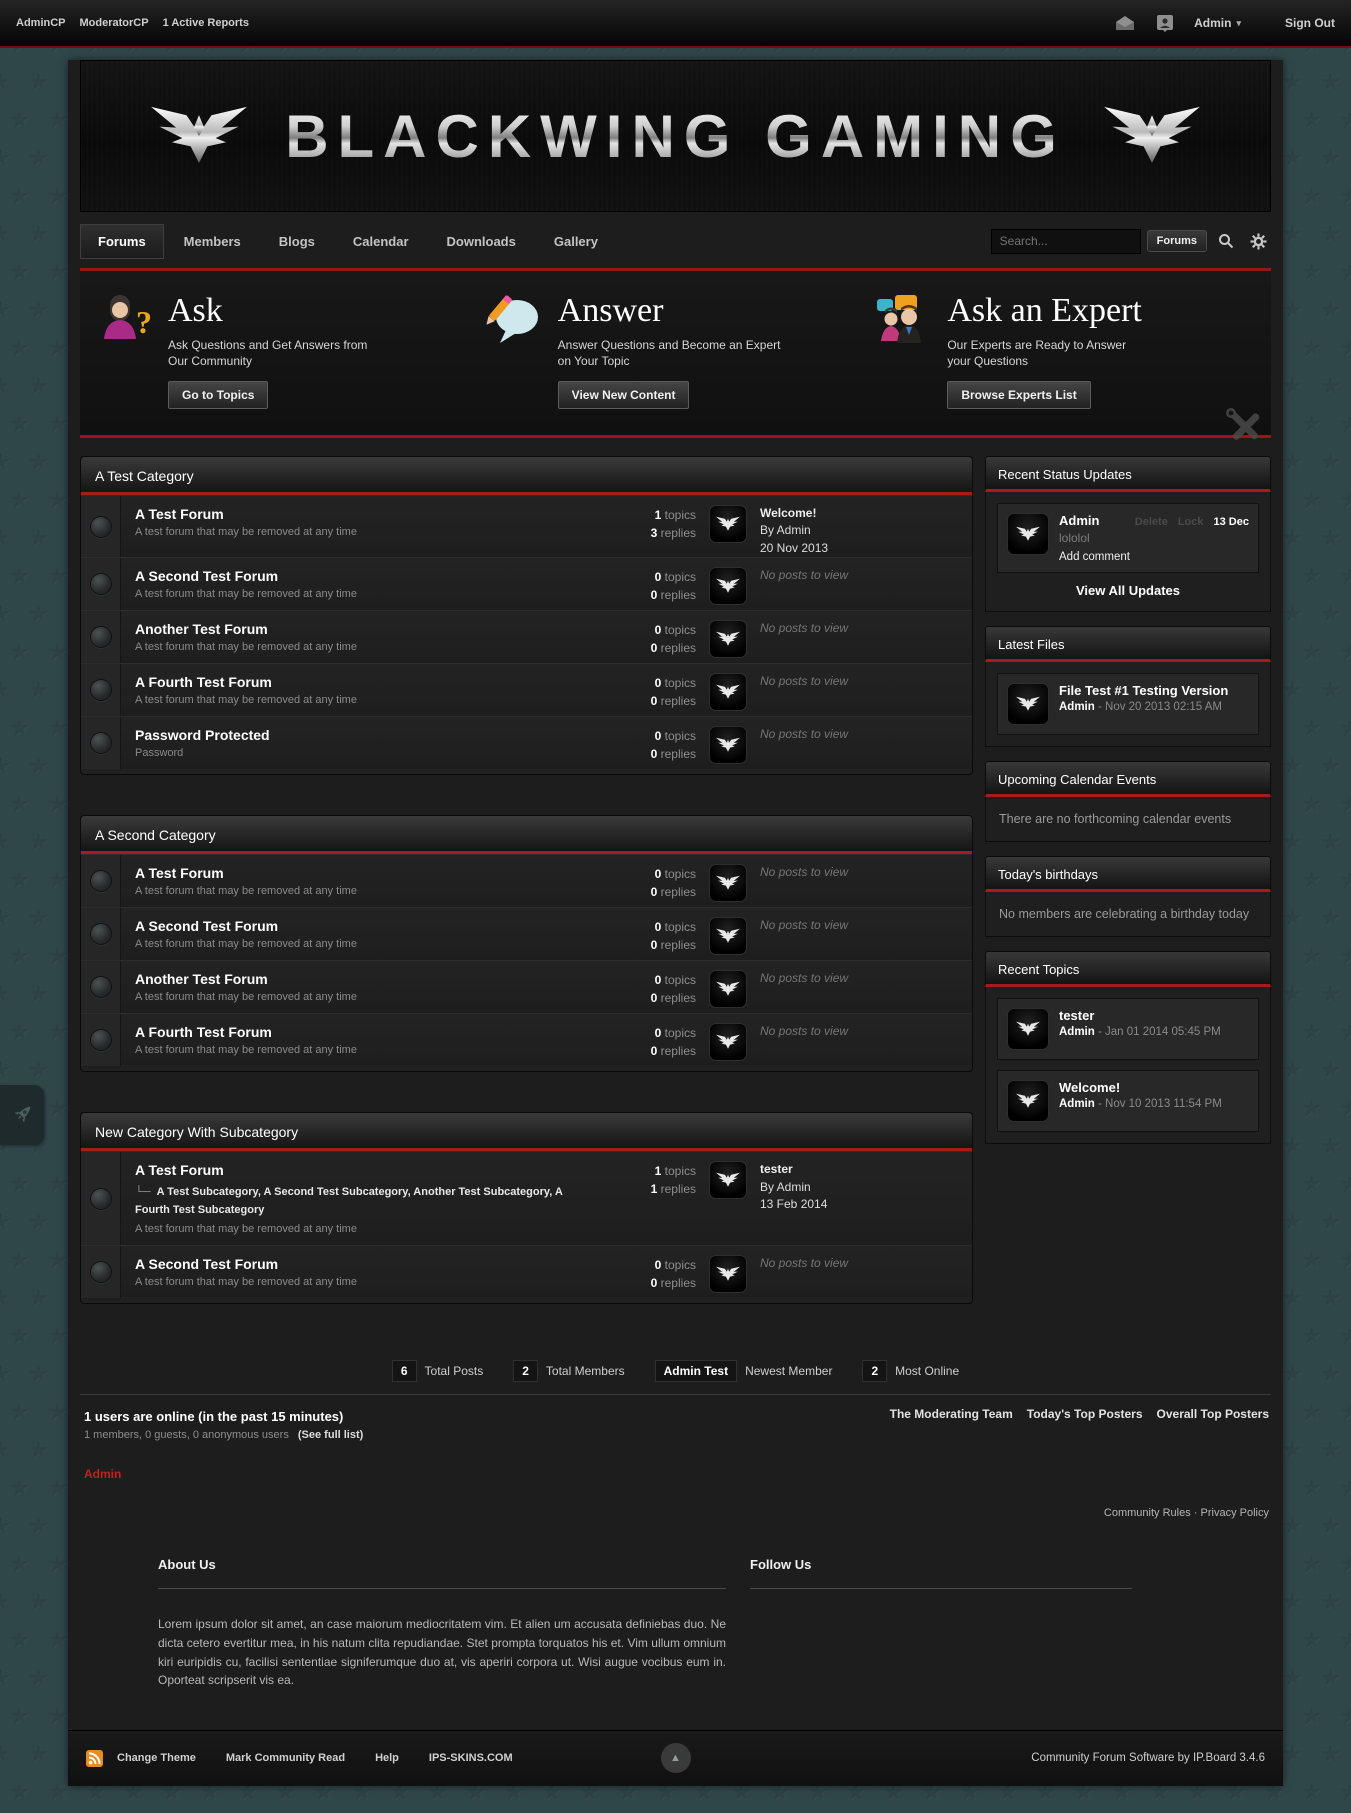 This screenshot has height=1813, width=1351. Describe the element at coordinates (1019, 395) in the screenshot. I see `browse-experts-button: Browse Experts List` at that location.